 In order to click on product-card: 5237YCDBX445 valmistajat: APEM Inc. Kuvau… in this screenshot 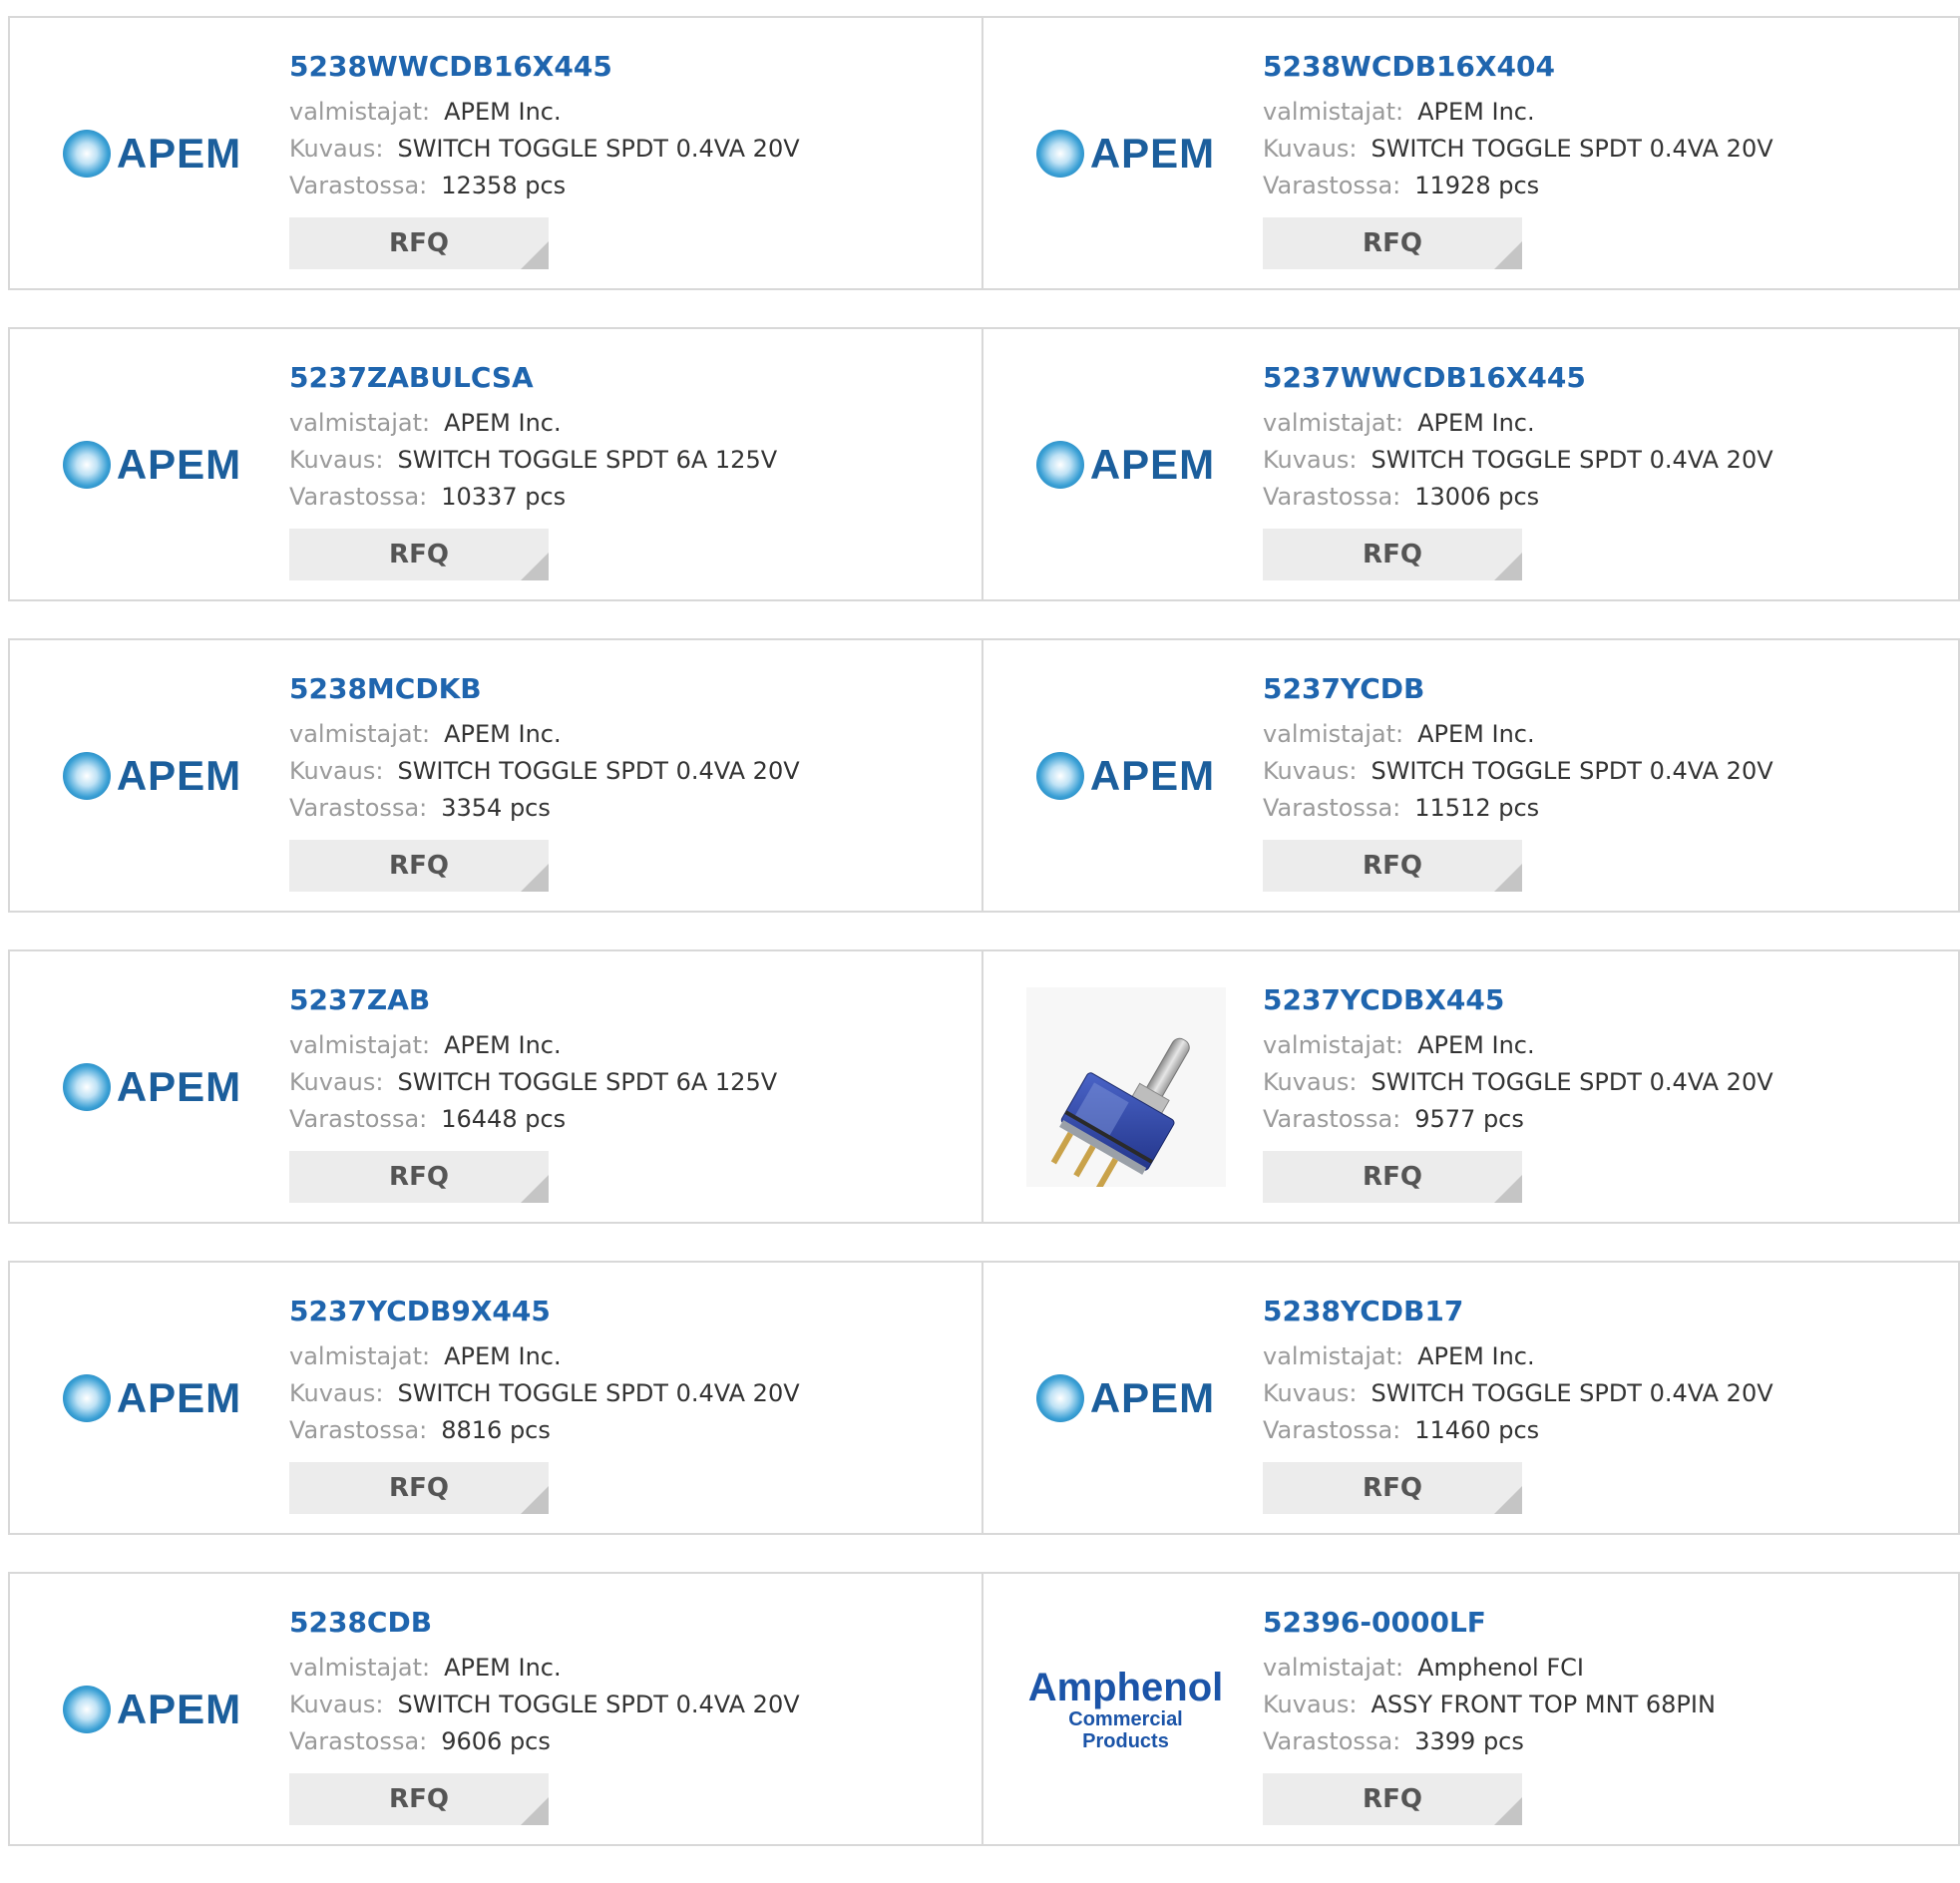, I will do `click(1471, 1086)`.